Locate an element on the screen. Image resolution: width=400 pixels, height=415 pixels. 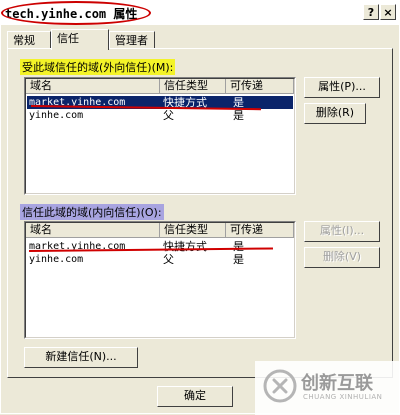
brand-logo-icon is located at coordinates (280, 386).